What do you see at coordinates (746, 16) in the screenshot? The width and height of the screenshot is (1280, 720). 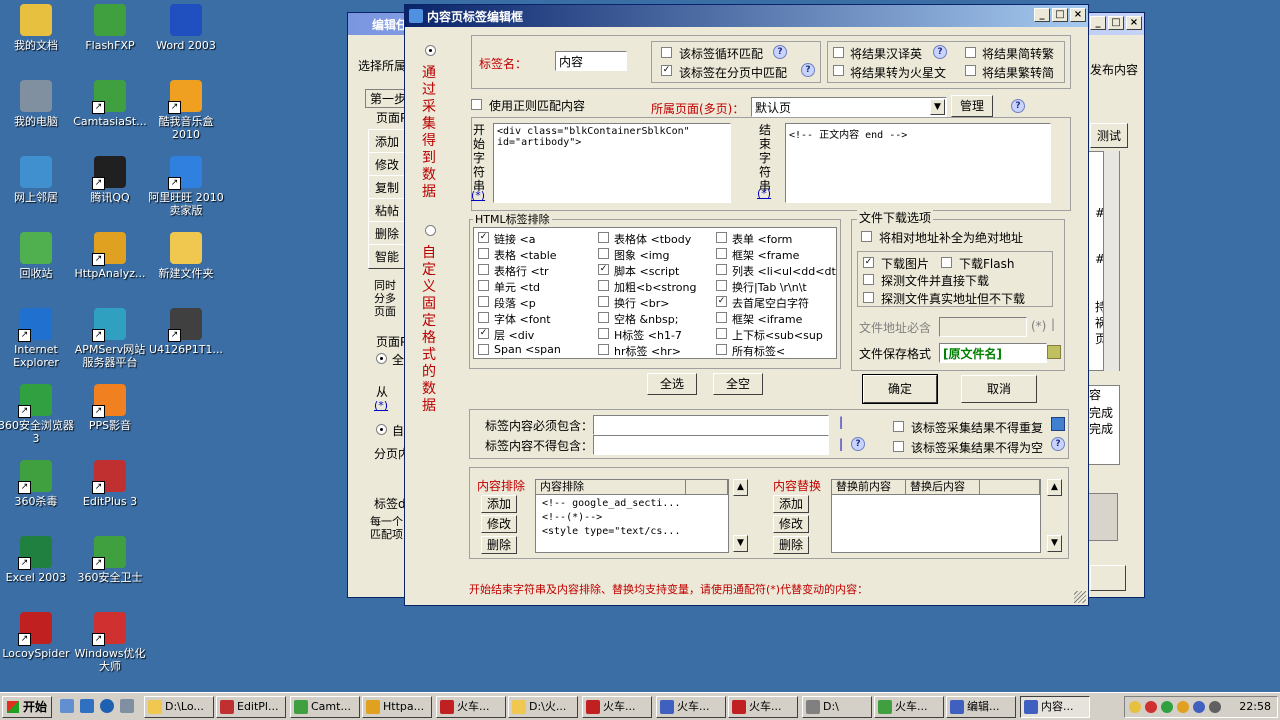 I see `dialog-titlebar: 内容页标签编辑框 _ □ ×` at bounding box center [746, 16].